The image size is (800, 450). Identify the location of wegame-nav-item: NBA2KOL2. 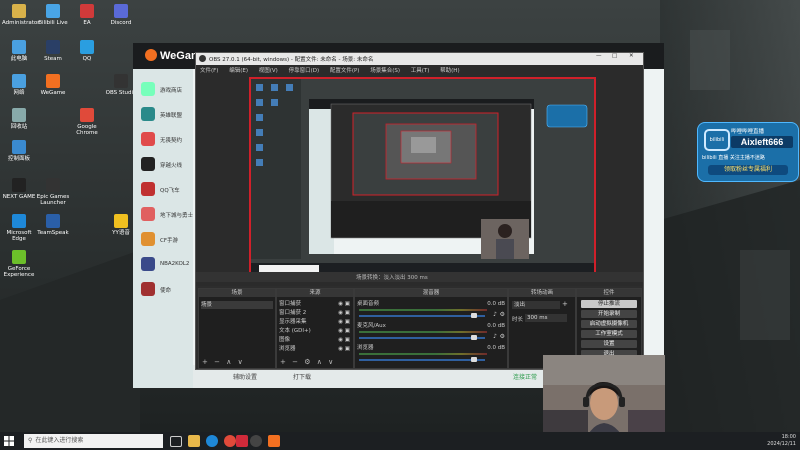
(165, 265).